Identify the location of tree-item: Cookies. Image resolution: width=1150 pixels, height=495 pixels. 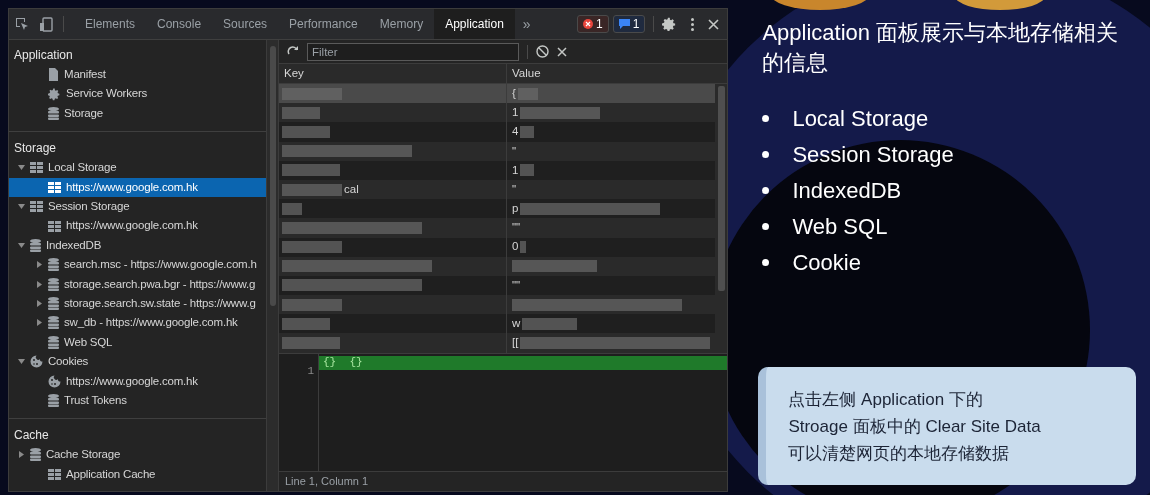
(137, 362).